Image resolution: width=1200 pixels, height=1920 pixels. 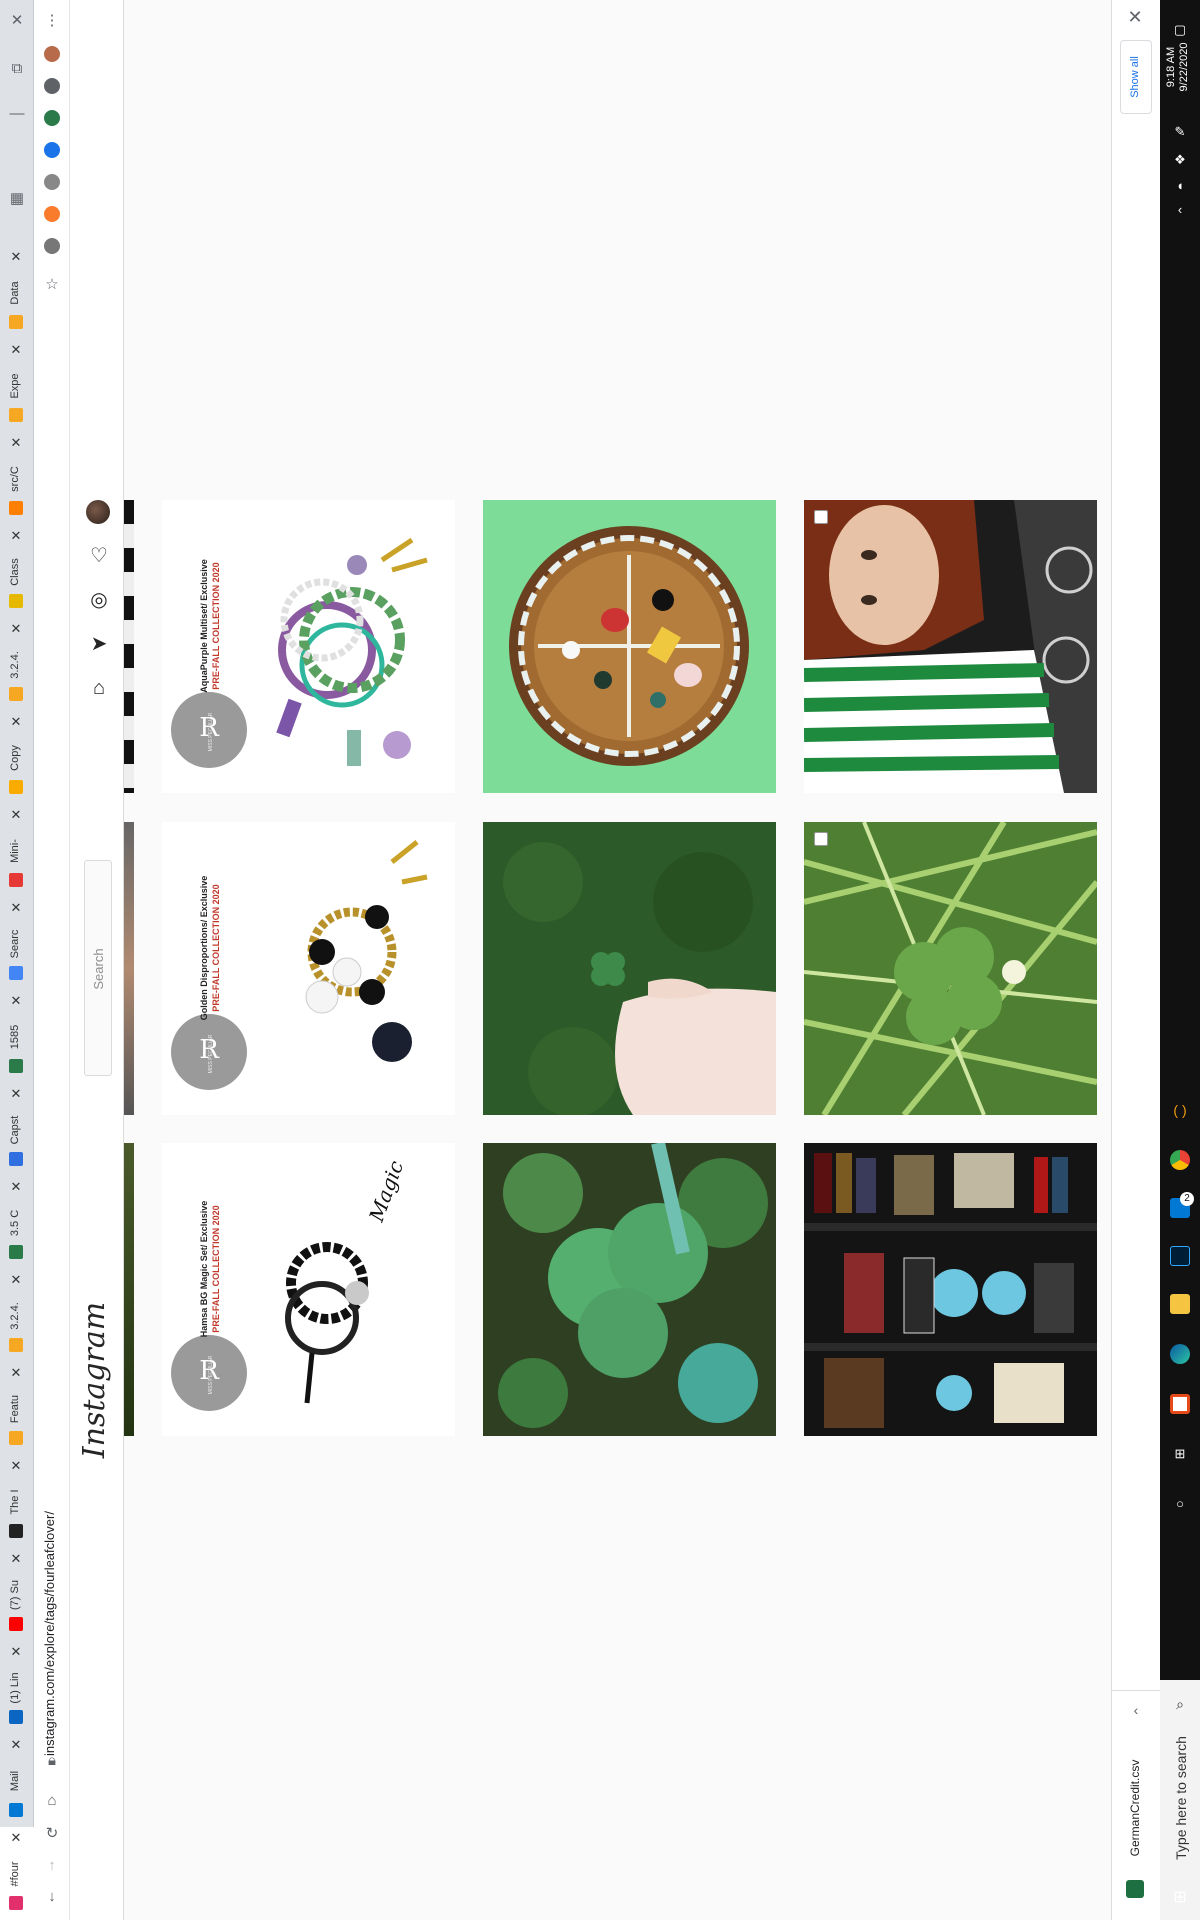 What do you see at coordinates (52, 182) in the screenshot?
I see `circle-icon` at bounding box center [52, 182].